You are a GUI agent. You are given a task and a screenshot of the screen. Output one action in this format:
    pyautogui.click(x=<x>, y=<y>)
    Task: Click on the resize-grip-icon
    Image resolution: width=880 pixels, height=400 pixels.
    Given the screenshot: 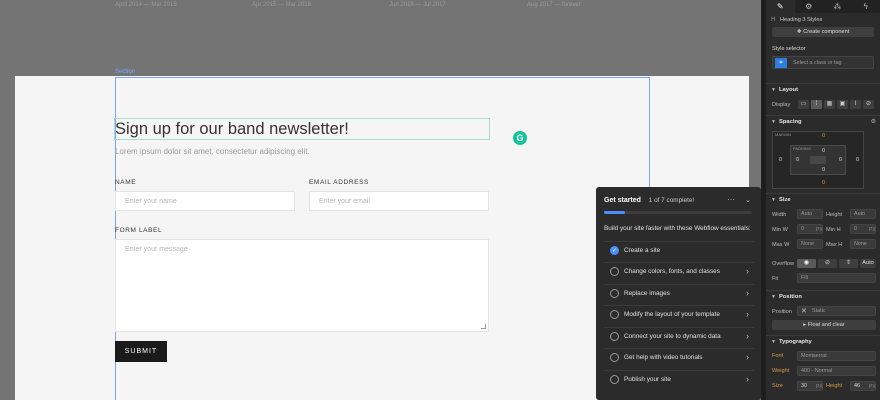 What is the action you would take?
    pyautogui.click(x=483, y=326)
    